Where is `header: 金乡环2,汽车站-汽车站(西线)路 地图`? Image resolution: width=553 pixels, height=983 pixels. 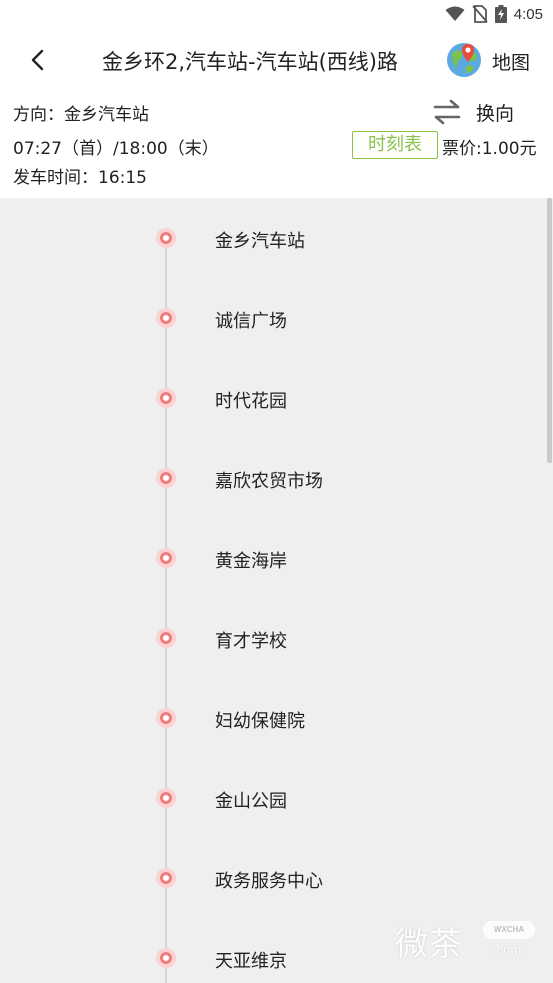
header: 金乡环2,汽车站-汽车站(西线)路 地图 is located at coordinates (276, 60).